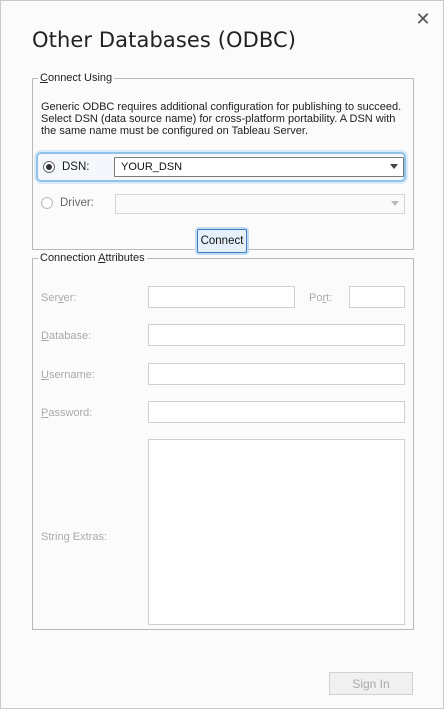 The height and width of the screenshot is (709, 444). Describe the element at coordinates (260, 204) in the screenshot. I see `driver-dropdown` at that location.